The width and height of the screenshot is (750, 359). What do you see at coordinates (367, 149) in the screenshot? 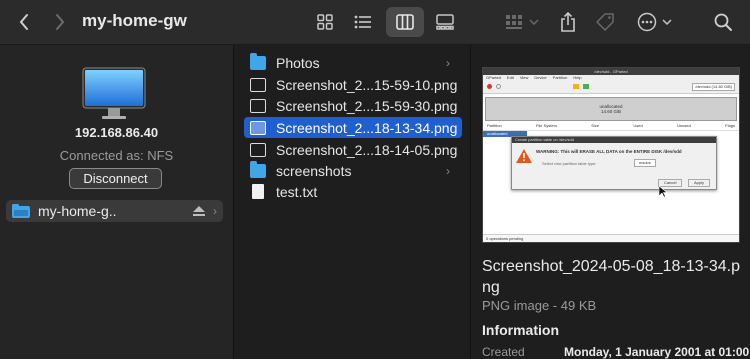
I see `list-item-label: Screenshot_2...18-14-05.png` at bounding box center [367, 149].